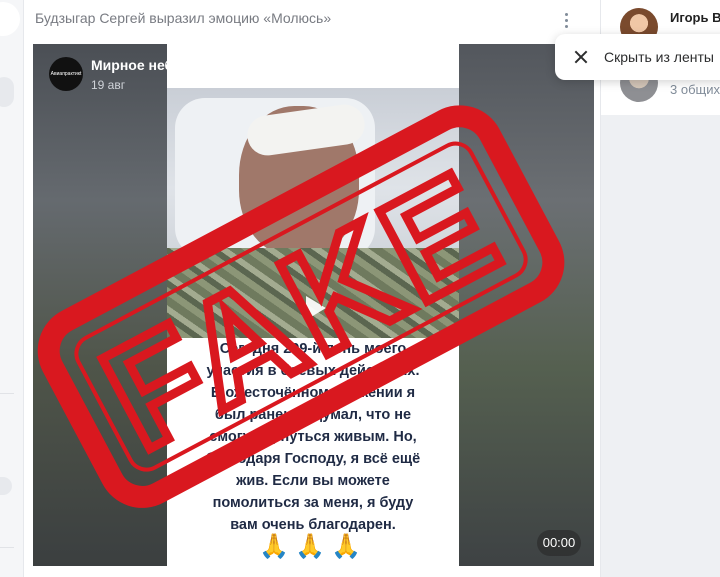  Describe the element at coordinates (695, 89) in the screenshot. I see `mutual-friends-count: 3 общих` at that location.